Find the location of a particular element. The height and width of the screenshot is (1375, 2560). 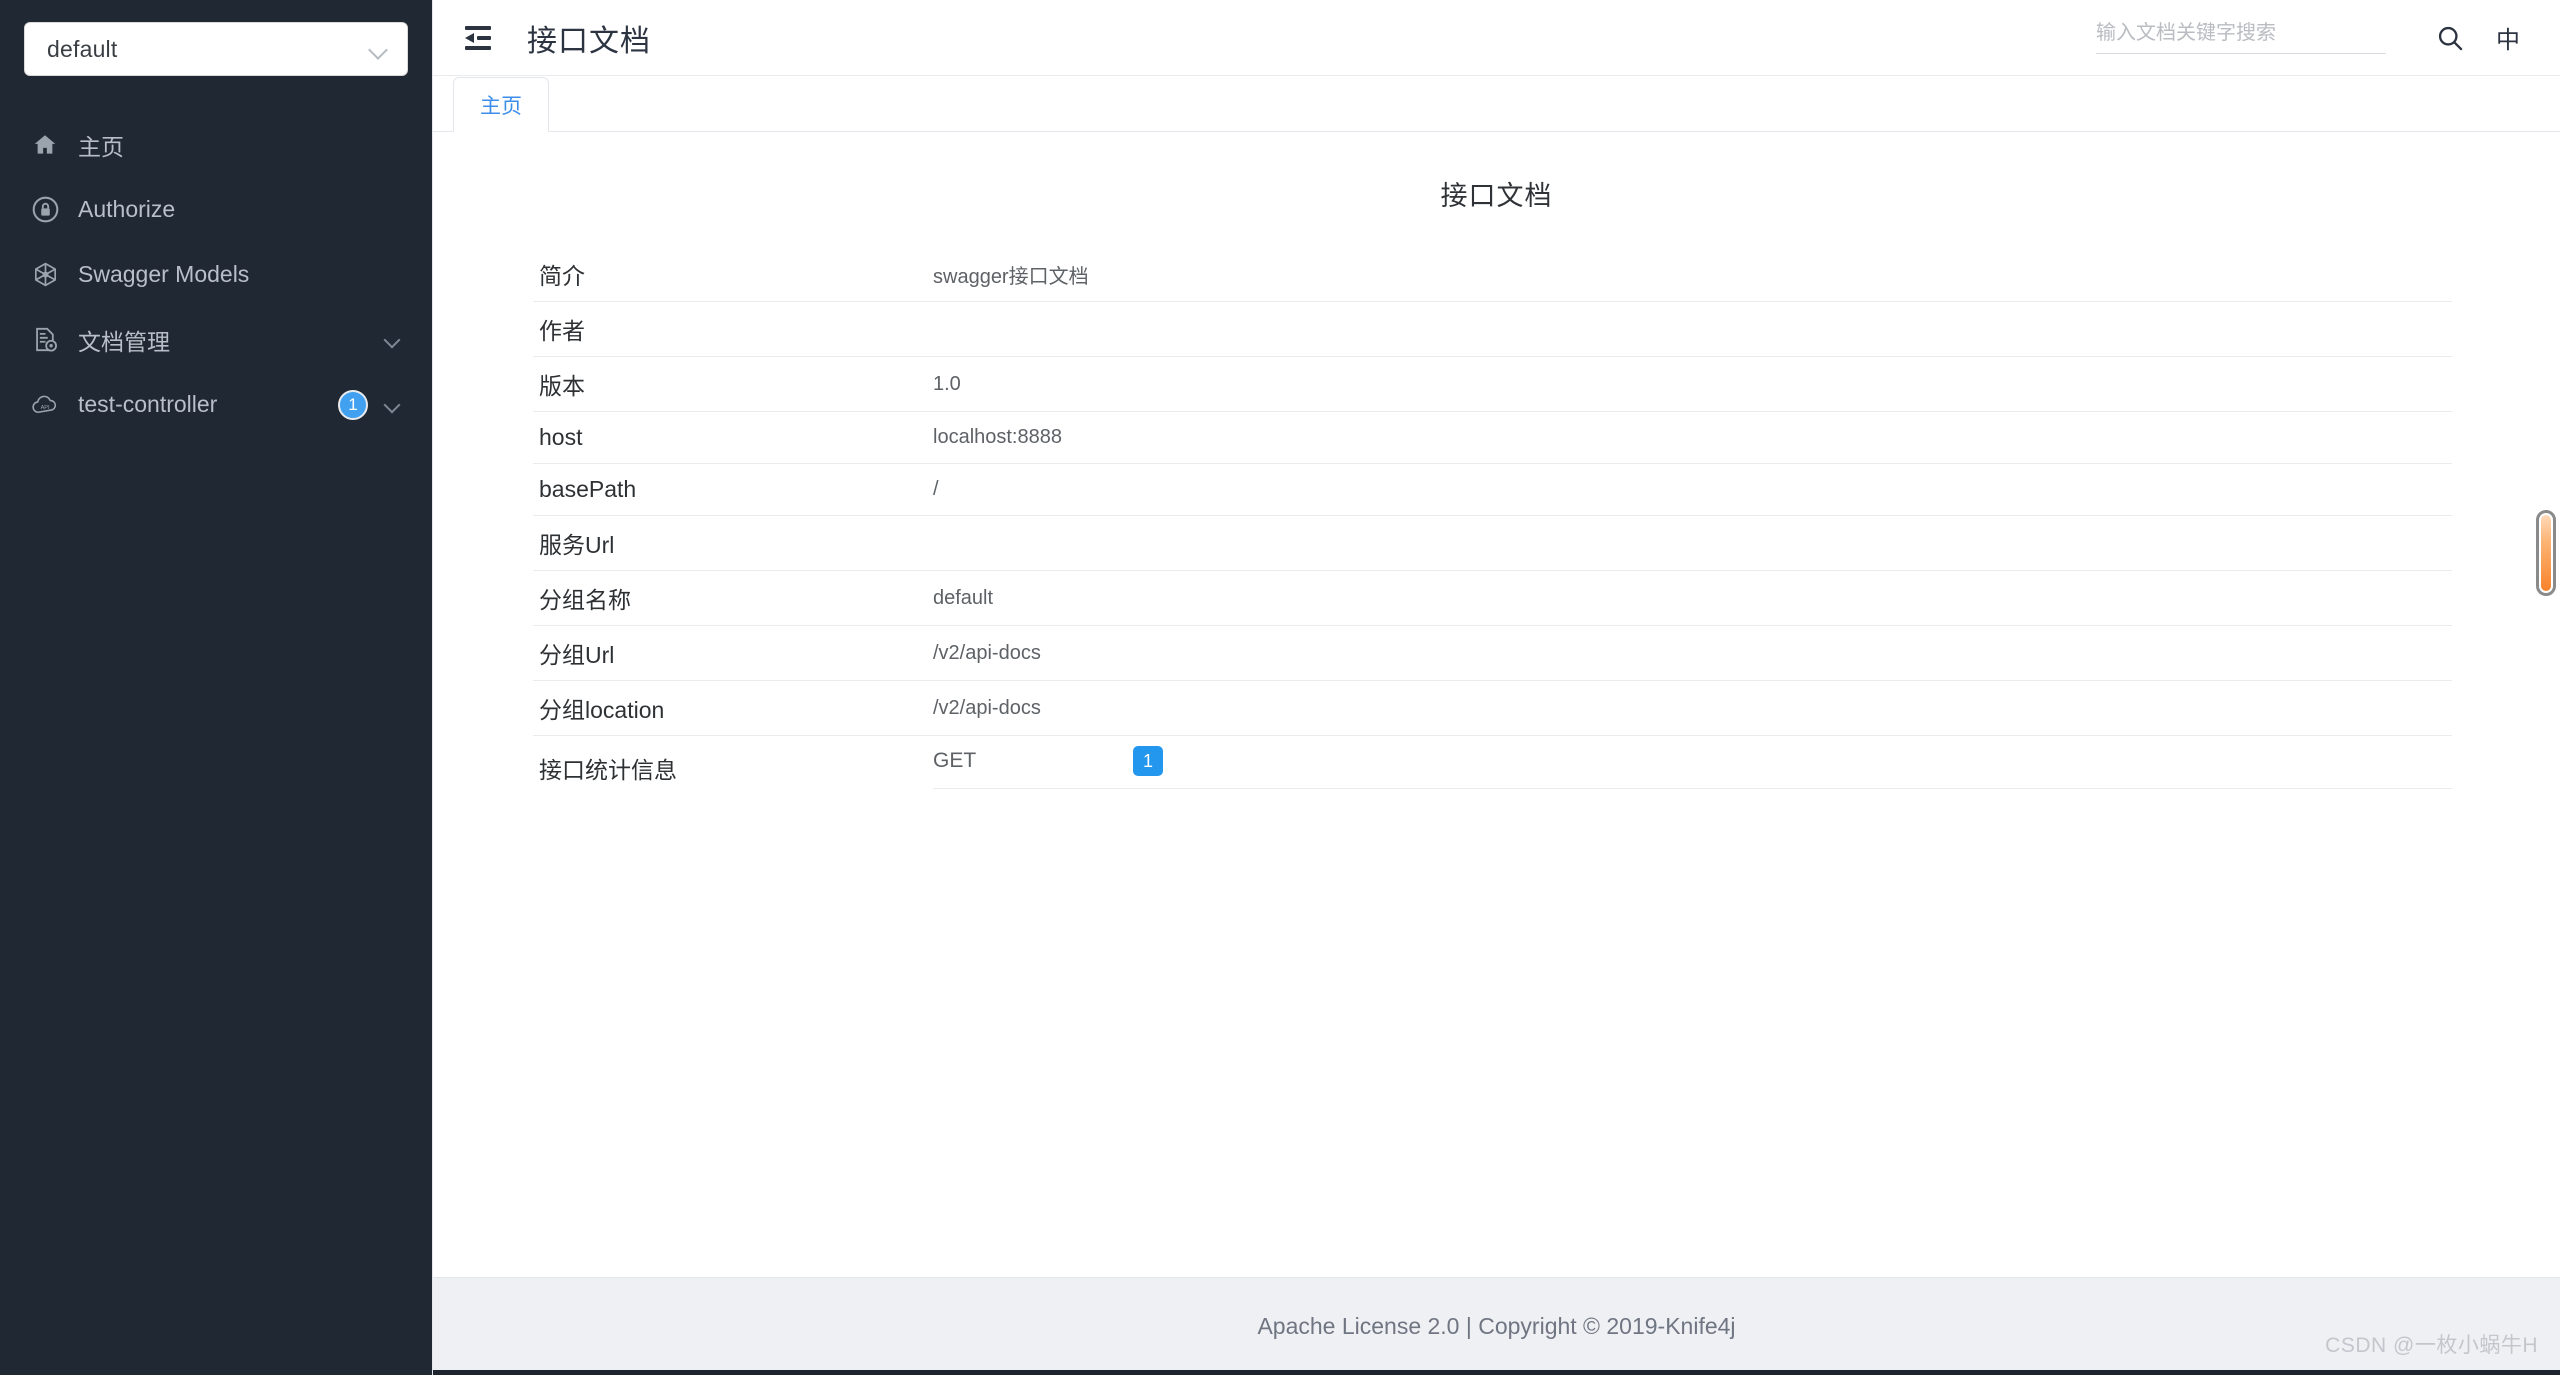

watermark: CSDN @一枚小蜗牛H is located at coordinates (2431, 1345).